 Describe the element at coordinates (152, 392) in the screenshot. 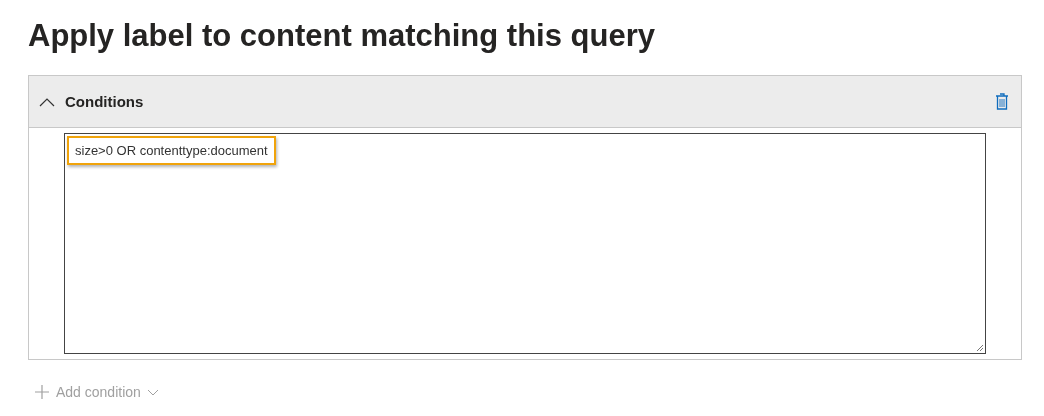

I see `chevron-down-icon` at that location.